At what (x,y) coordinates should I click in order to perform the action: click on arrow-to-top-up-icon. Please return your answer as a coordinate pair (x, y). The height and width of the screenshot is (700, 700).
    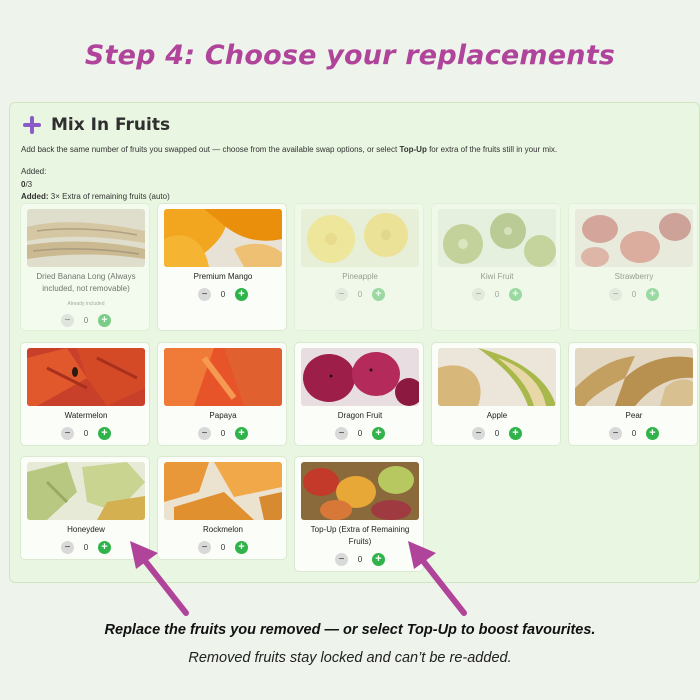
    Looking at the image, I should click on (437, 578).